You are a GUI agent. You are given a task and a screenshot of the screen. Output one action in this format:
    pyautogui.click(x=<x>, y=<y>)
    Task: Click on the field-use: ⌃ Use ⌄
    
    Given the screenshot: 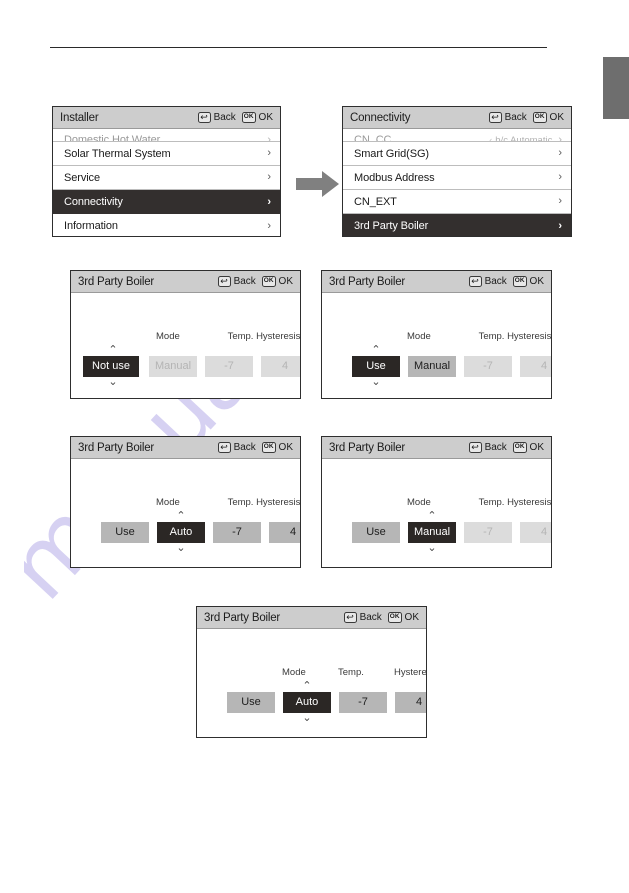 What is the action you would take?
    pyautogui.click(x=376, y=532)
    